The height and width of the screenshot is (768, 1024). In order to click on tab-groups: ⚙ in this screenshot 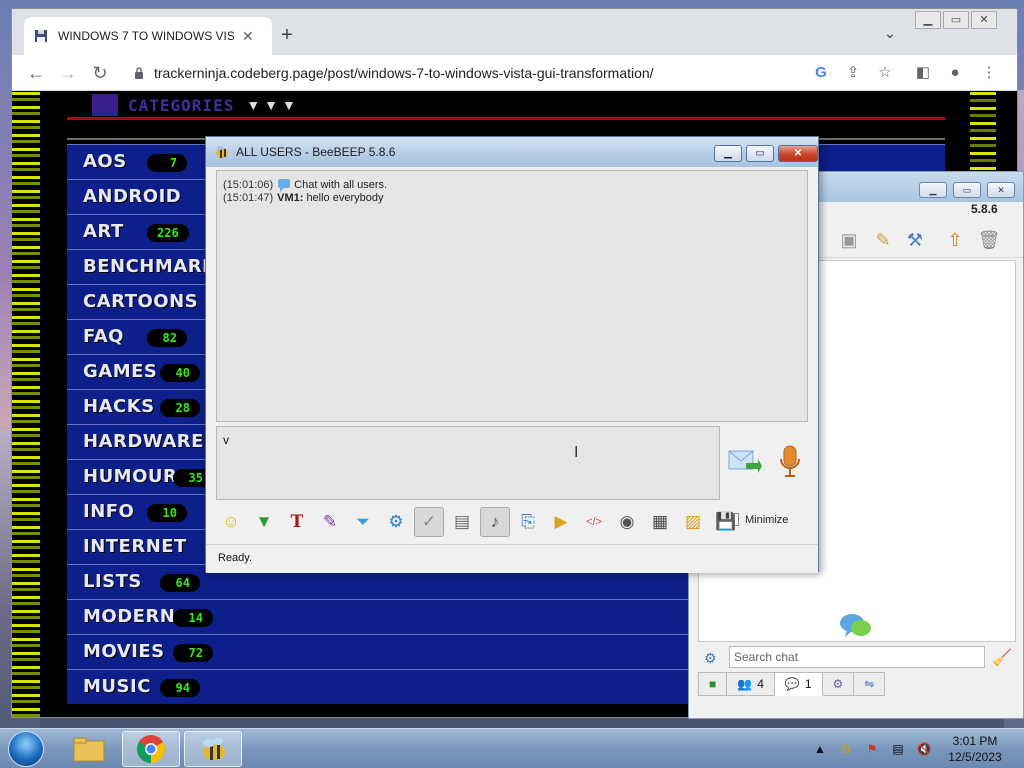, I will do `click(838, 684)`.